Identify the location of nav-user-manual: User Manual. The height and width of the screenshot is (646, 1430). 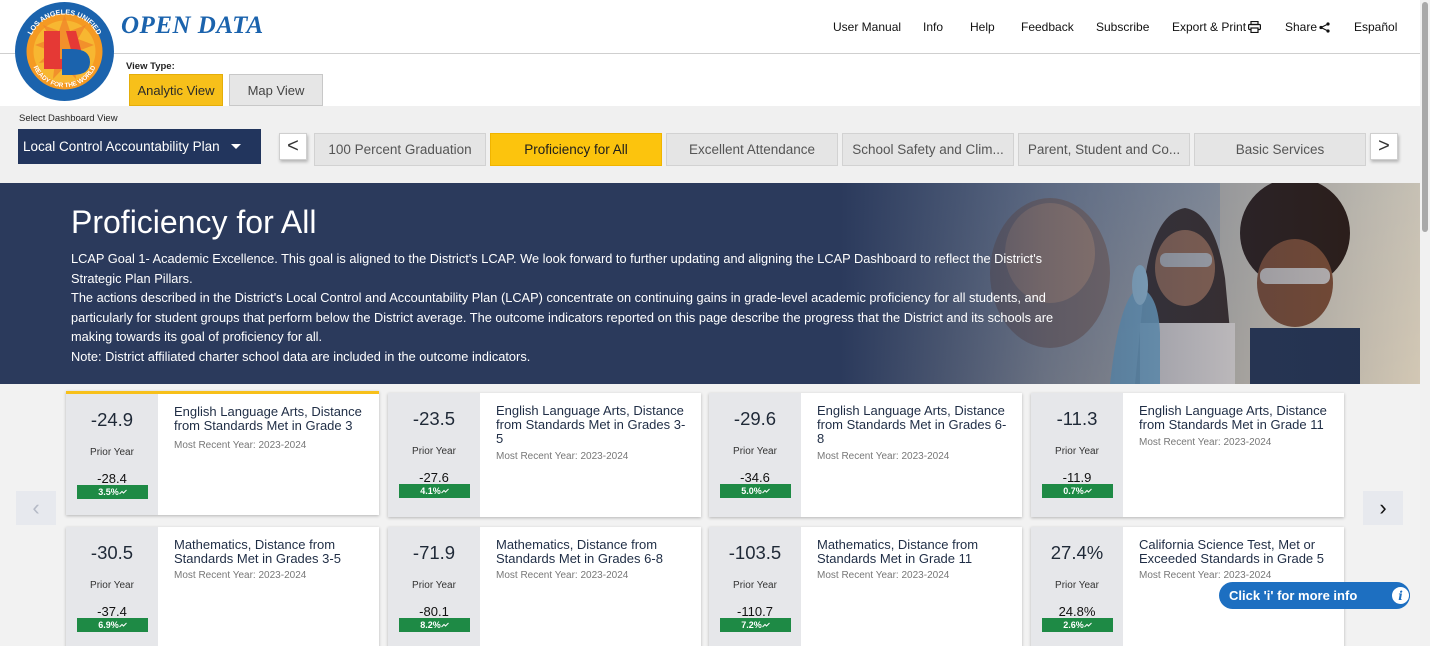
(867, 27).